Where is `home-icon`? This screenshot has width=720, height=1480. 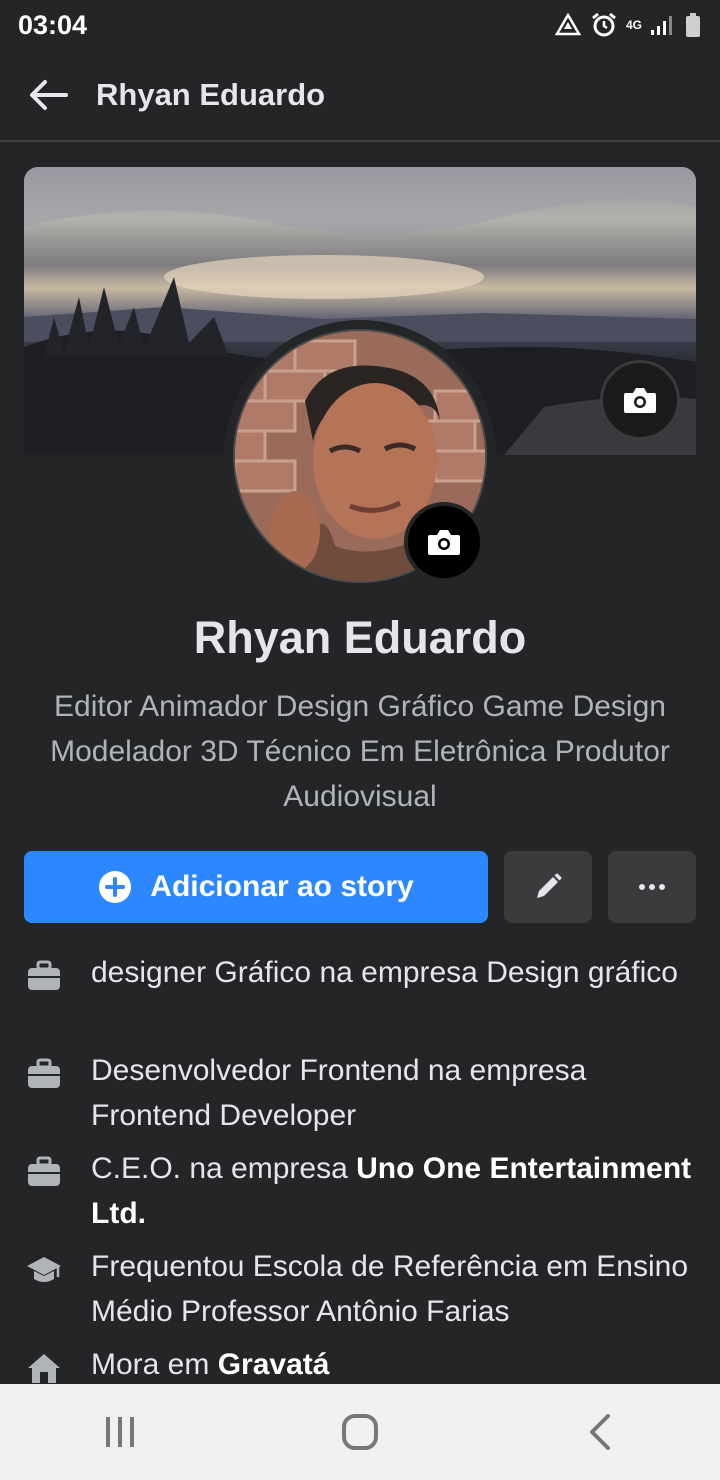 home-icon is located at coordinates (44, 1368).